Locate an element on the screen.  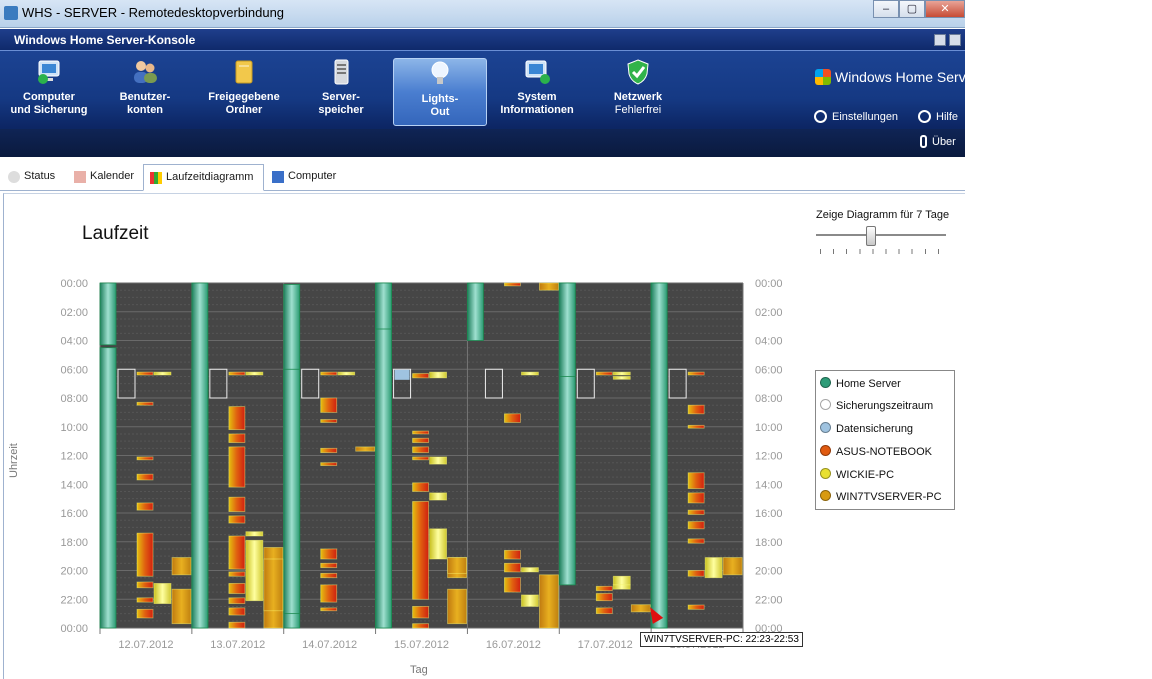
legend-dot-backup is located at coordinates (825, 427).